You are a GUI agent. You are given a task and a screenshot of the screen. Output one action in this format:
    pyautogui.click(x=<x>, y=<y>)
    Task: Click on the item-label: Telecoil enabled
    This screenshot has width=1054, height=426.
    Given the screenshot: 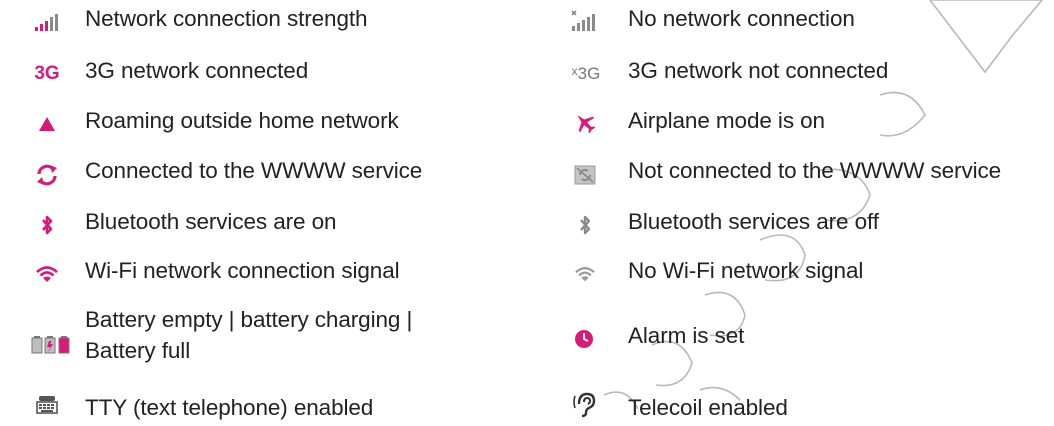 What is the action you would take?
    pyautogui.click(x=708, y=407)
    